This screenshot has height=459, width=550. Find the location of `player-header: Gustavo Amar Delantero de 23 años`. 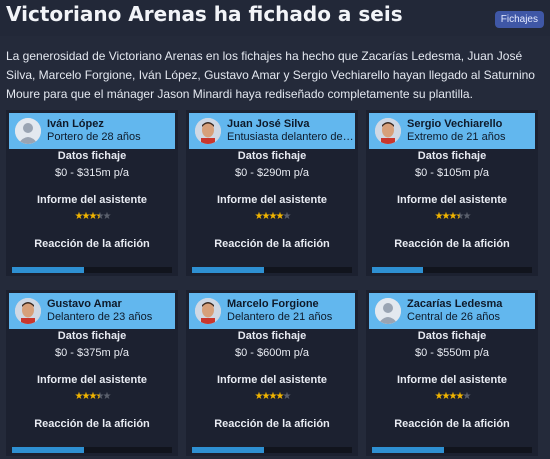

player-header: Gustavo Amar Delantero de 23 años is located at coordinates (92, 311).